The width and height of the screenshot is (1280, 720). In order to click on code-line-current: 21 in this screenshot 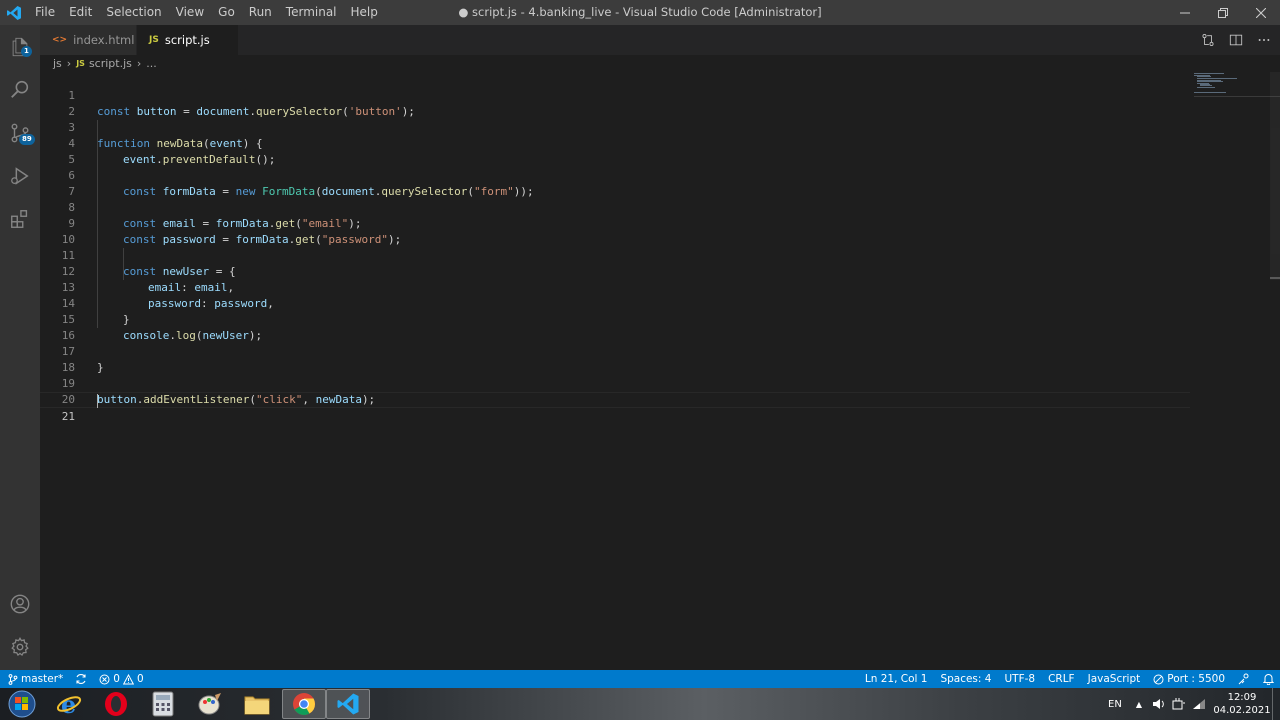, I will do `click(615, 407)`.